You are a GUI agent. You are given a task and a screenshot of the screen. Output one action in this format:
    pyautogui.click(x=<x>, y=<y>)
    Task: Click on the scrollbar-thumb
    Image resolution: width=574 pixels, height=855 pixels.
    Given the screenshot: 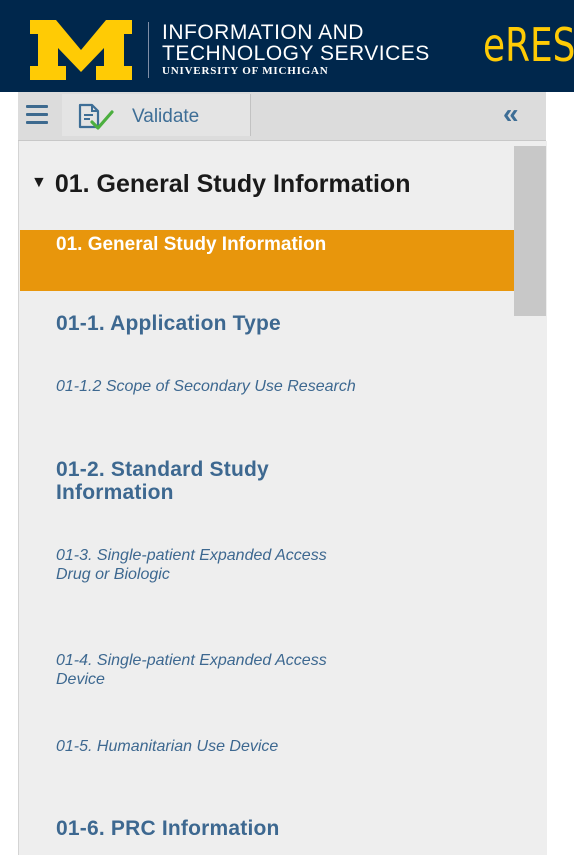 What is the action you would take?
    pyautogui.click(x=530, y=231)
    